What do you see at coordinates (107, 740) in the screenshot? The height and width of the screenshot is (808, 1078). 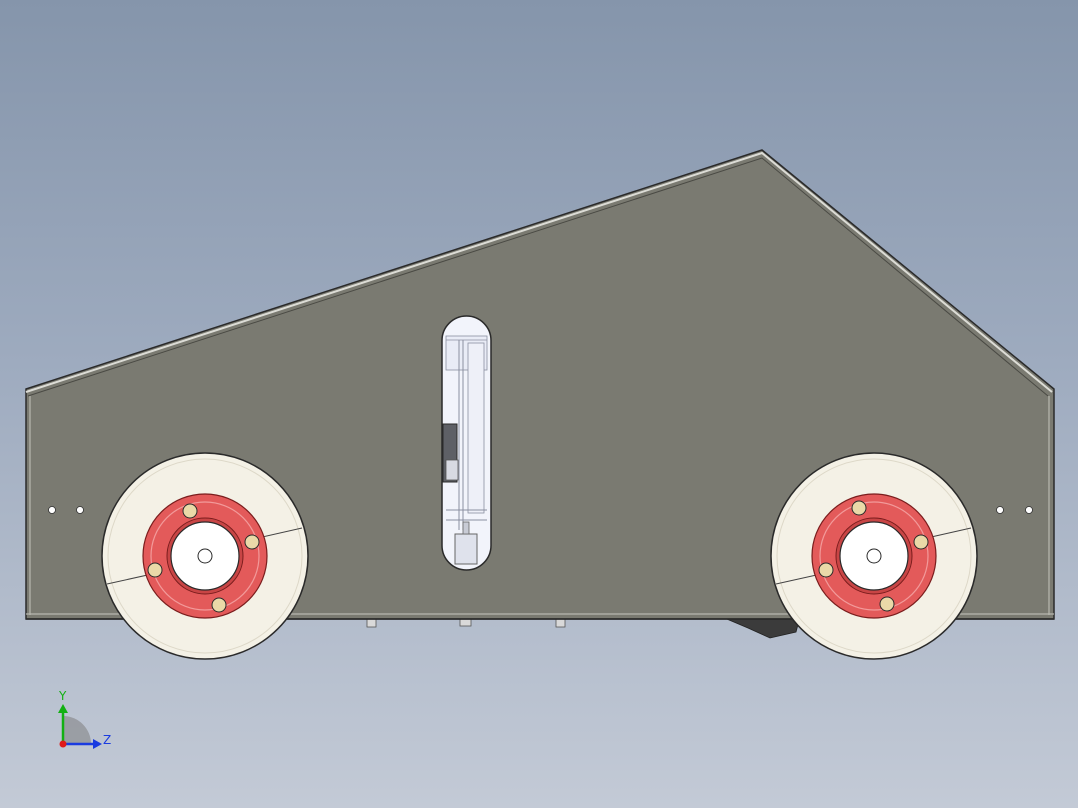 I see `z-axis-label: Z` at bounding box center [107, 740].